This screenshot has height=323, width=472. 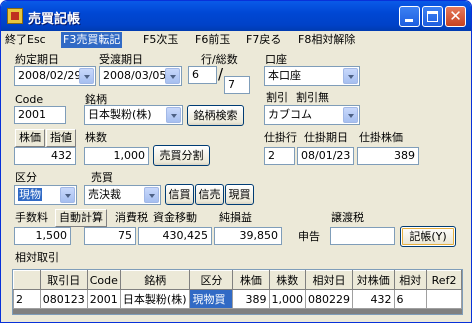 I want to click on issue-search-button: 銘柄検索, so click(x=215, y=115).